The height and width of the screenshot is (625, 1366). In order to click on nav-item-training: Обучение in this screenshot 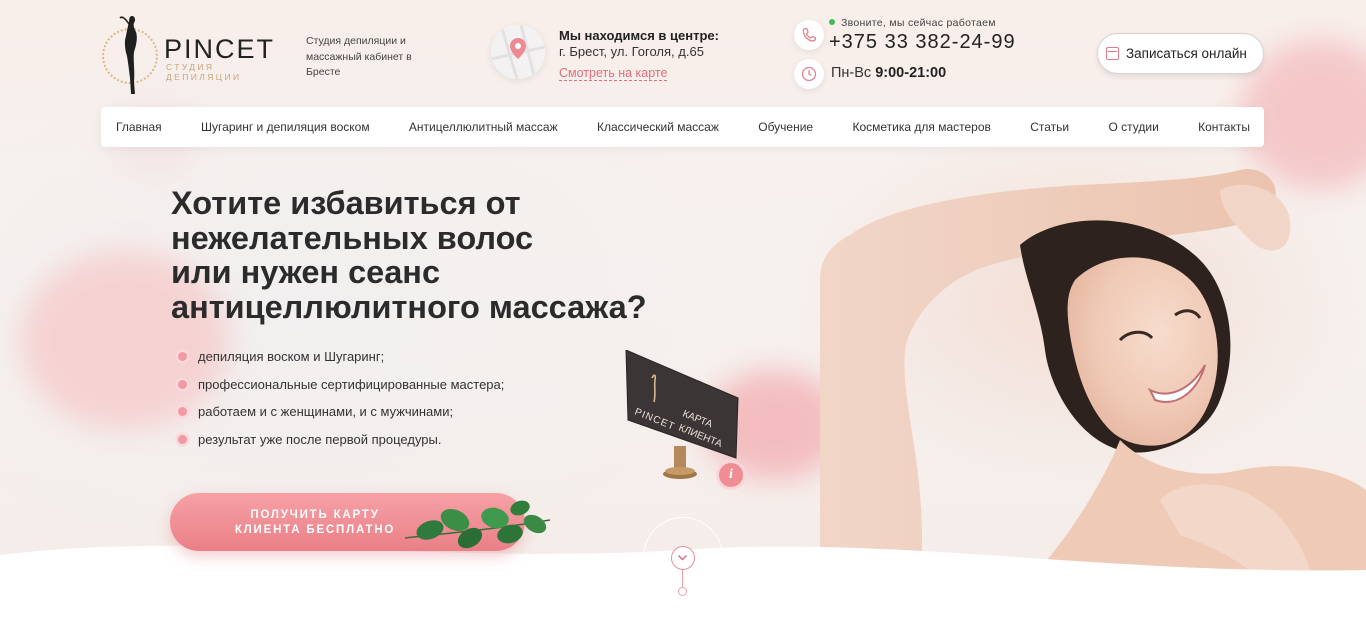, I will do `click(785, 127)`.